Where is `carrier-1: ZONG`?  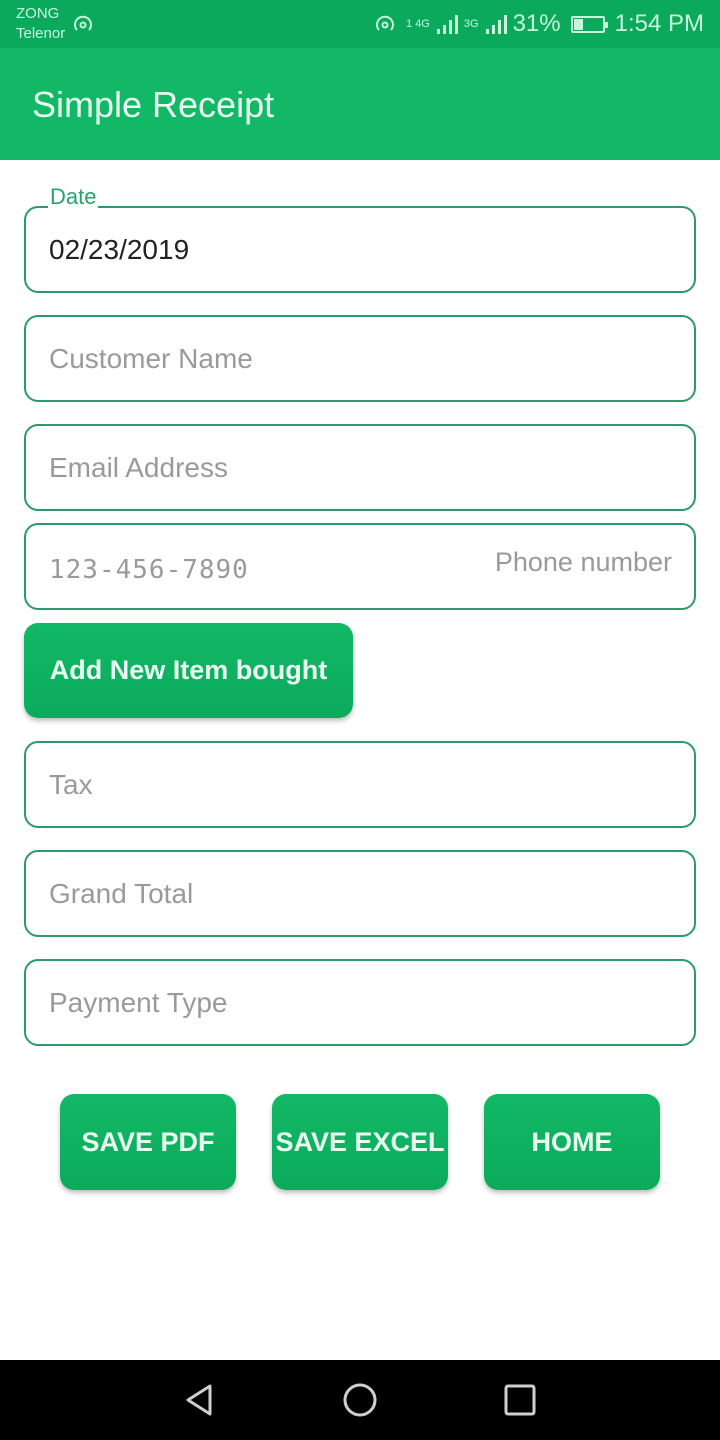 carrier-1: ZONG is located at coordinates (38, 13).